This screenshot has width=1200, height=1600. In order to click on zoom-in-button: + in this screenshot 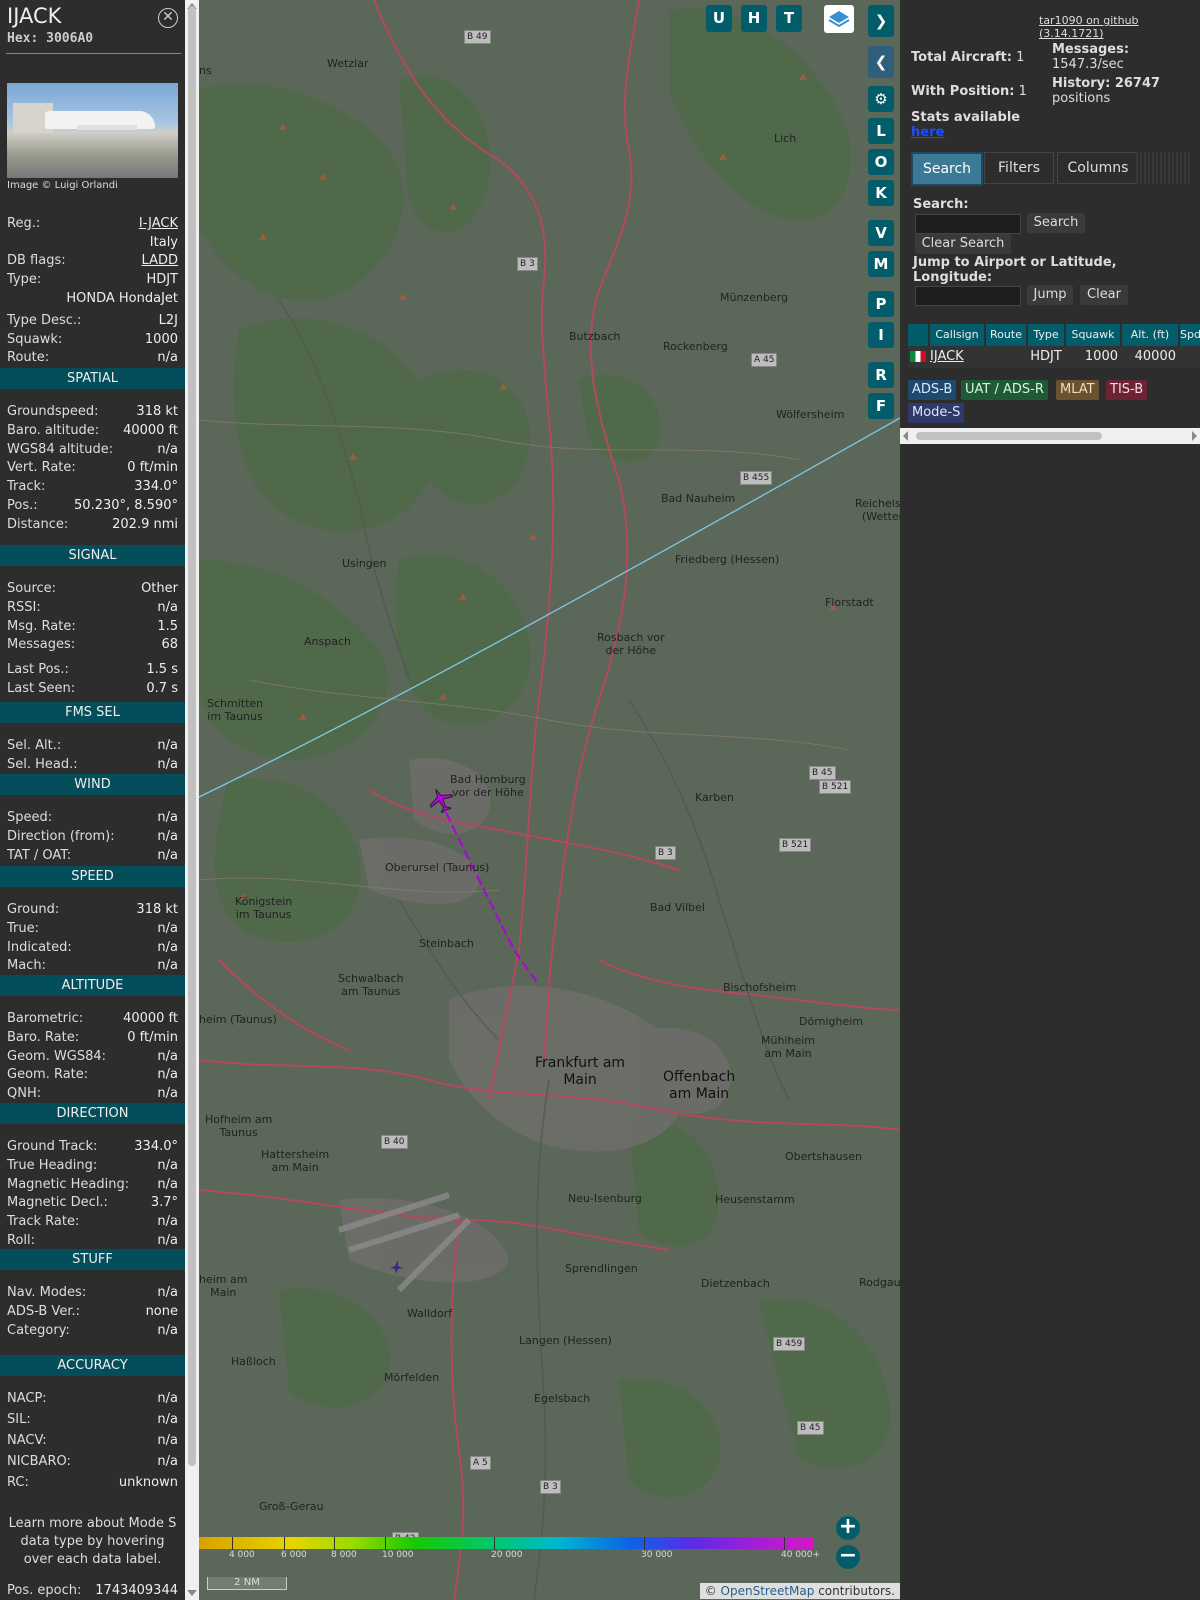, I will do `click(848, 1528)`.